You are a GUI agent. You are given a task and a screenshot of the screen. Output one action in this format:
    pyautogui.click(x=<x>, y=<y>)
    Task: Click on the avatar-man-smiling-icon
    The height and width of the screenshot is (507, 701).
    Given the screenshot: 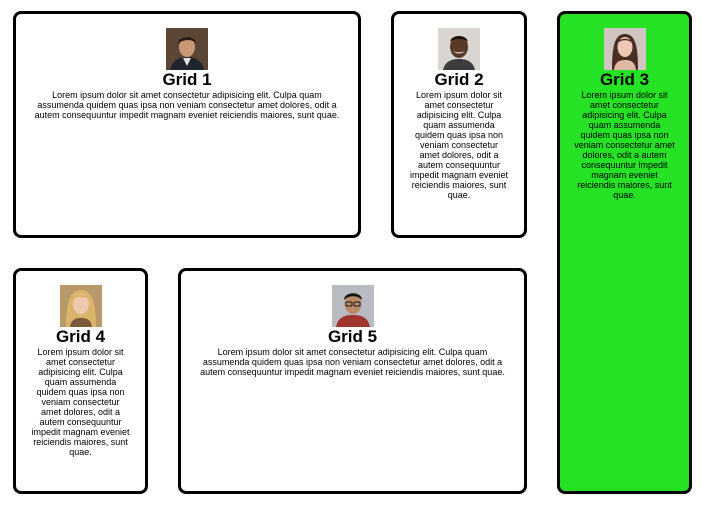 What is the action you would take?
    pyautogui.click(x=459, y=49)
    